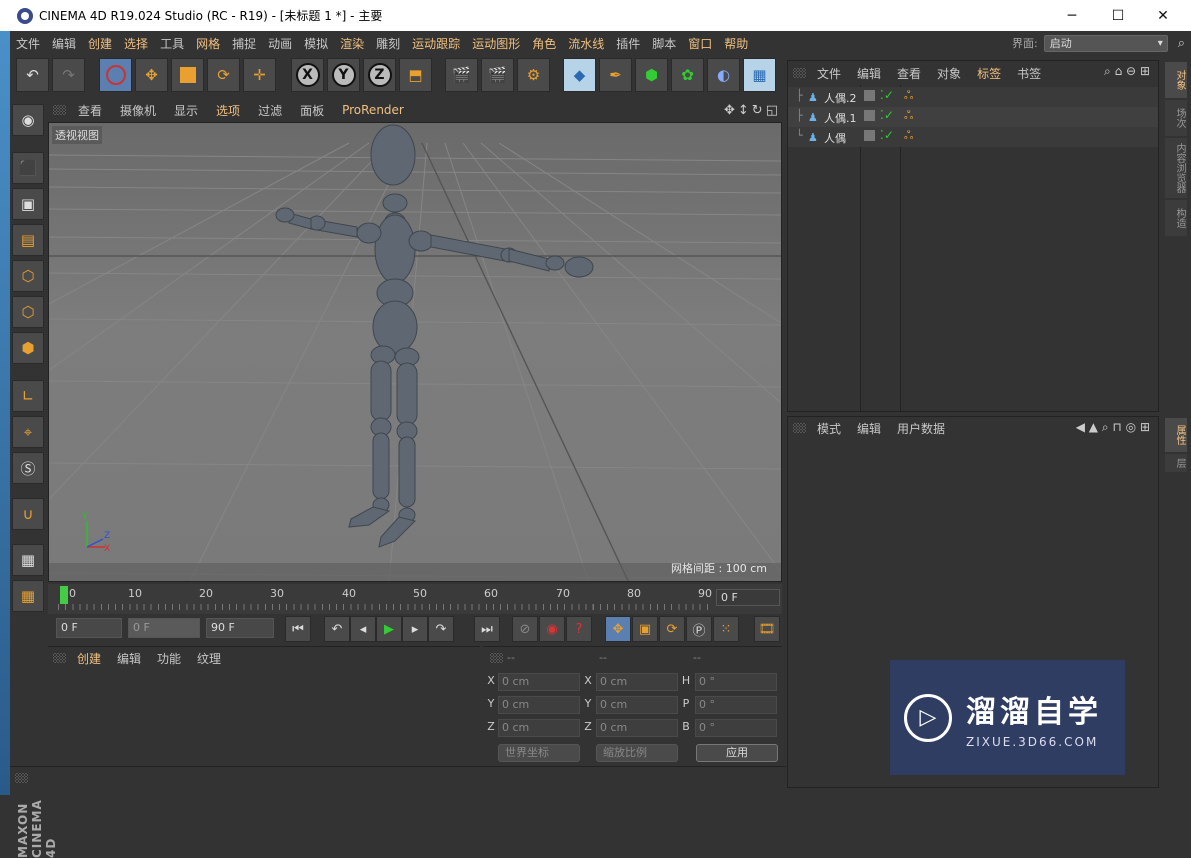  I want to click on position-x-field: 0 cm, so click(539, 682).